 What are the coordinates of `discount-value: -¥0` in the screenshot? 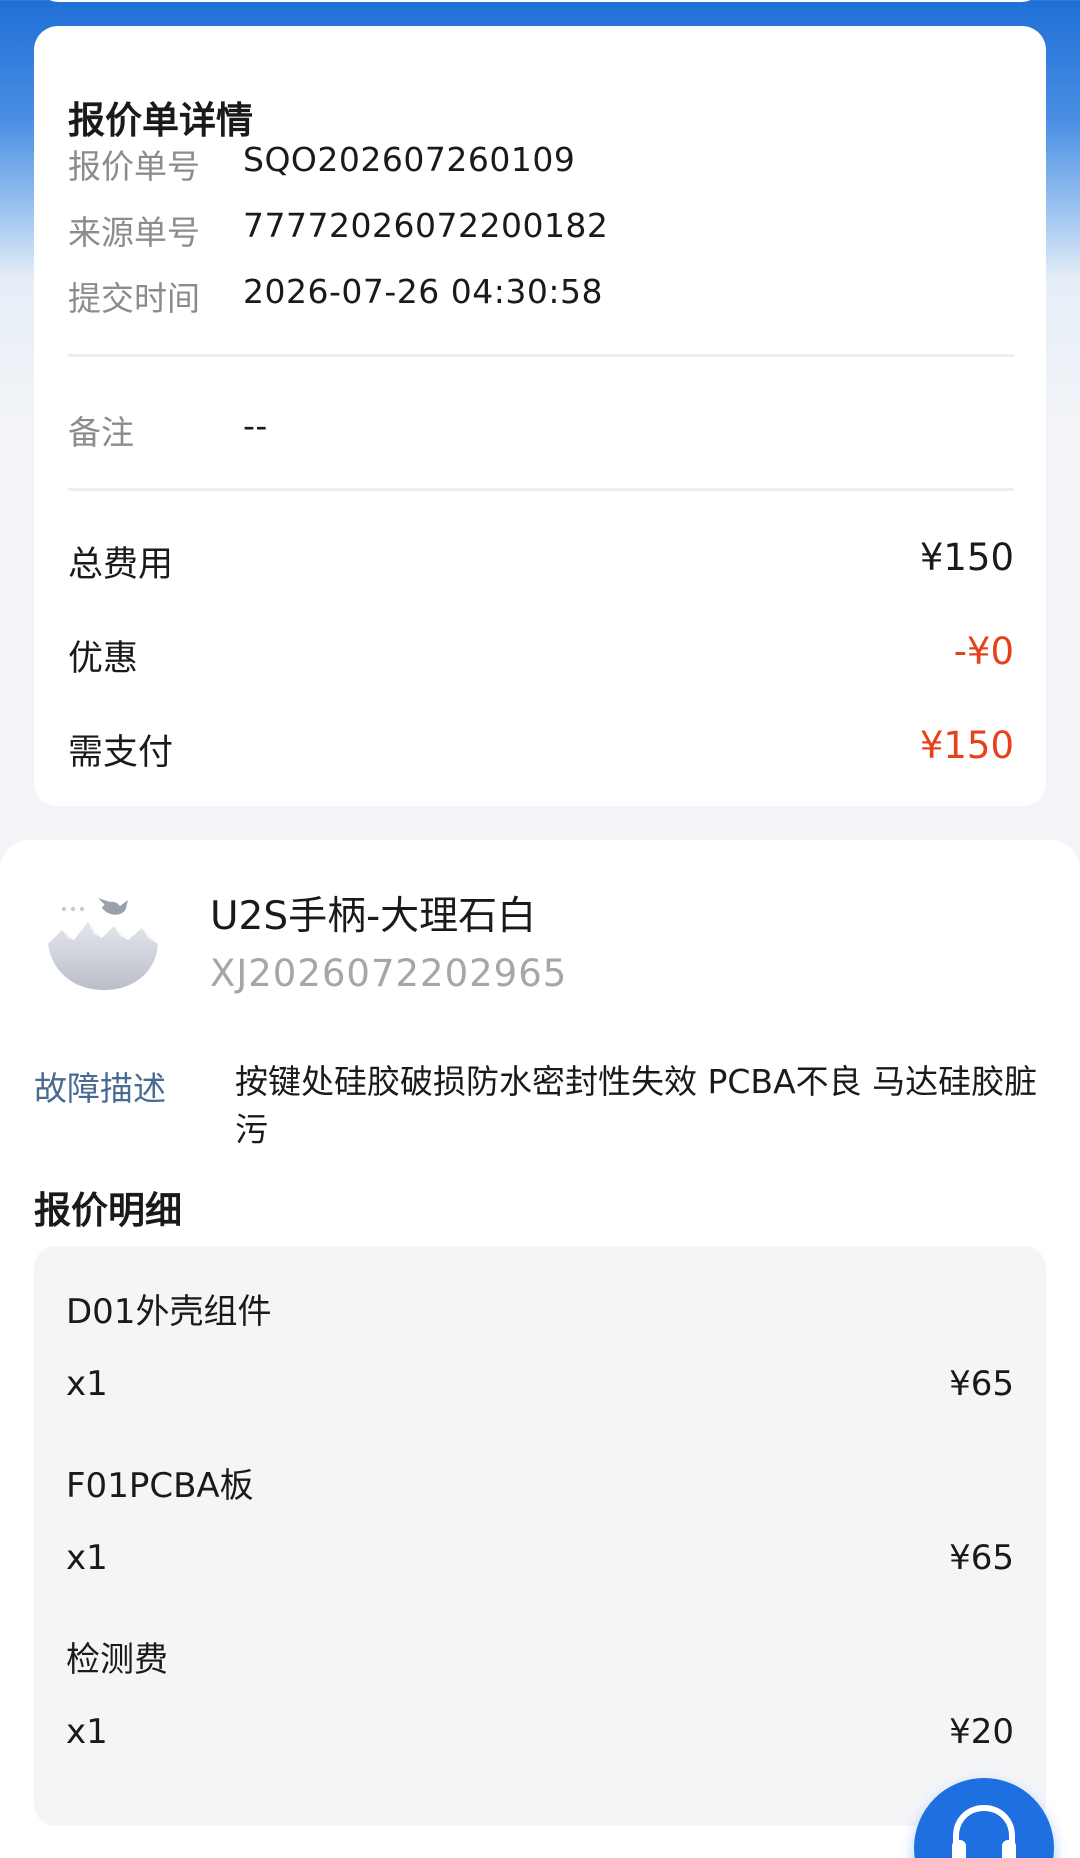 It's located at (983, 651).